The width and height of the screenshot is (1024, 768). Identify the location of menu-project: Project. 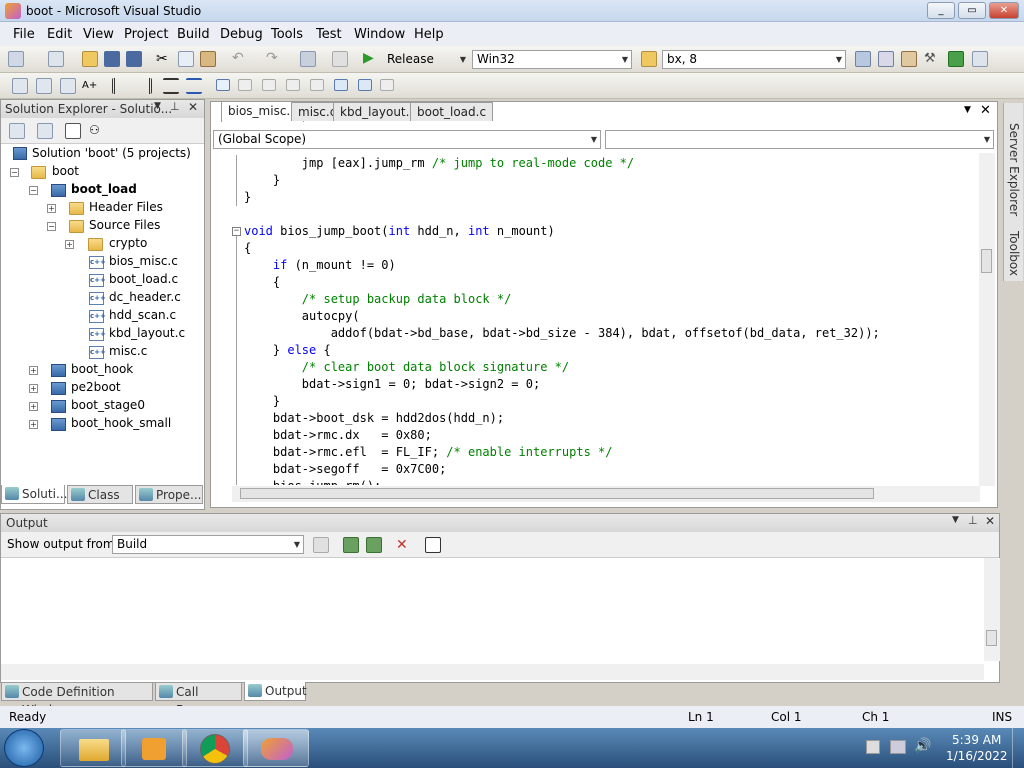
(146, 34).